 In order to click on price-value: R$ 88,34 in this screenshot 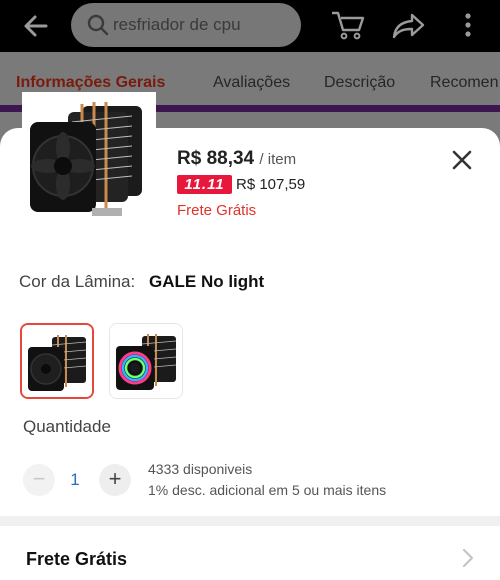, I will do `click(216, 158)`.